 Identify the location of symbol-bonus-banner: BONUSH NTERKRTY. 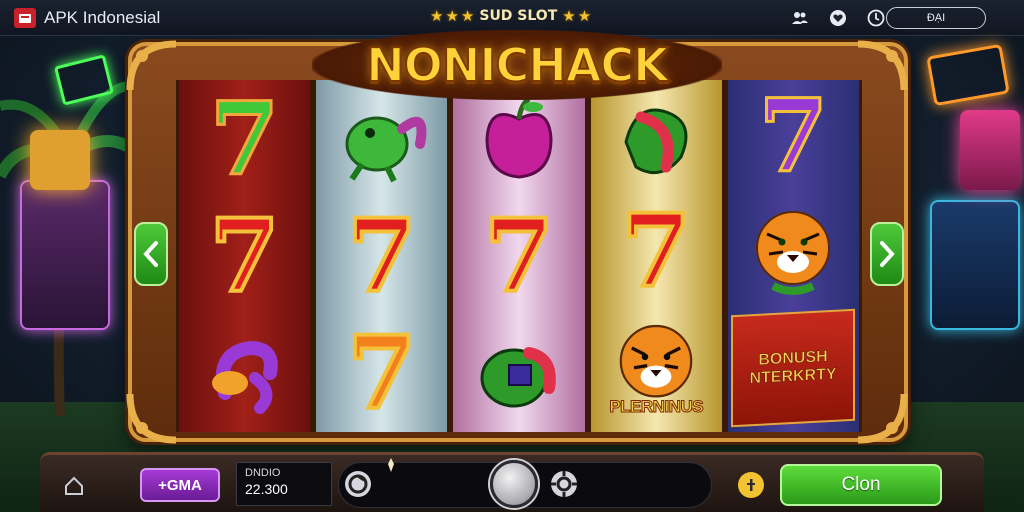
(793, 368).